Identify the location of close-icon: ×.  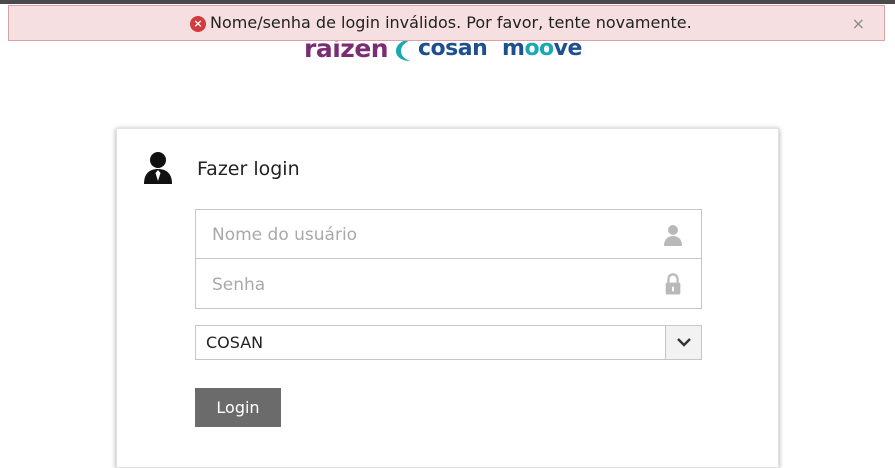
(858, 23).